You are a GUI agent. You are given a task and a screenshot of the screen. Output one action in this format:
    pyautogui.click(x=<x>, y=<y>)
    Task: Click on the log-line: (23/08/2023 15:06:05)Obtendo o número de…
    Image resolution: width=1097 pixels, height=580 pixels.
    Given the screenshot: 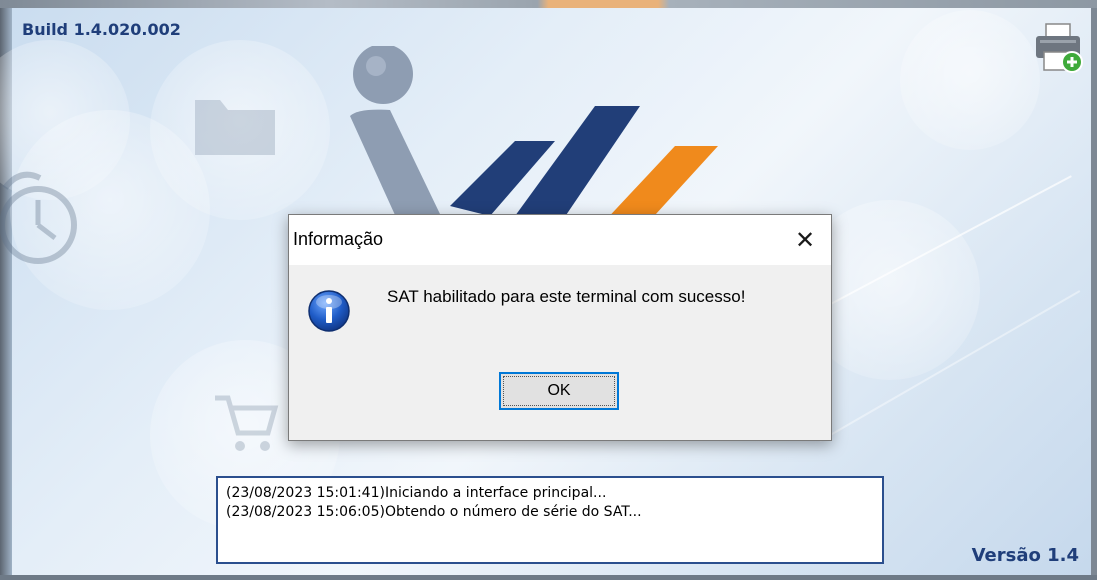 What is the action you would take?
    pyautogui.click(x=434, y=512)
    